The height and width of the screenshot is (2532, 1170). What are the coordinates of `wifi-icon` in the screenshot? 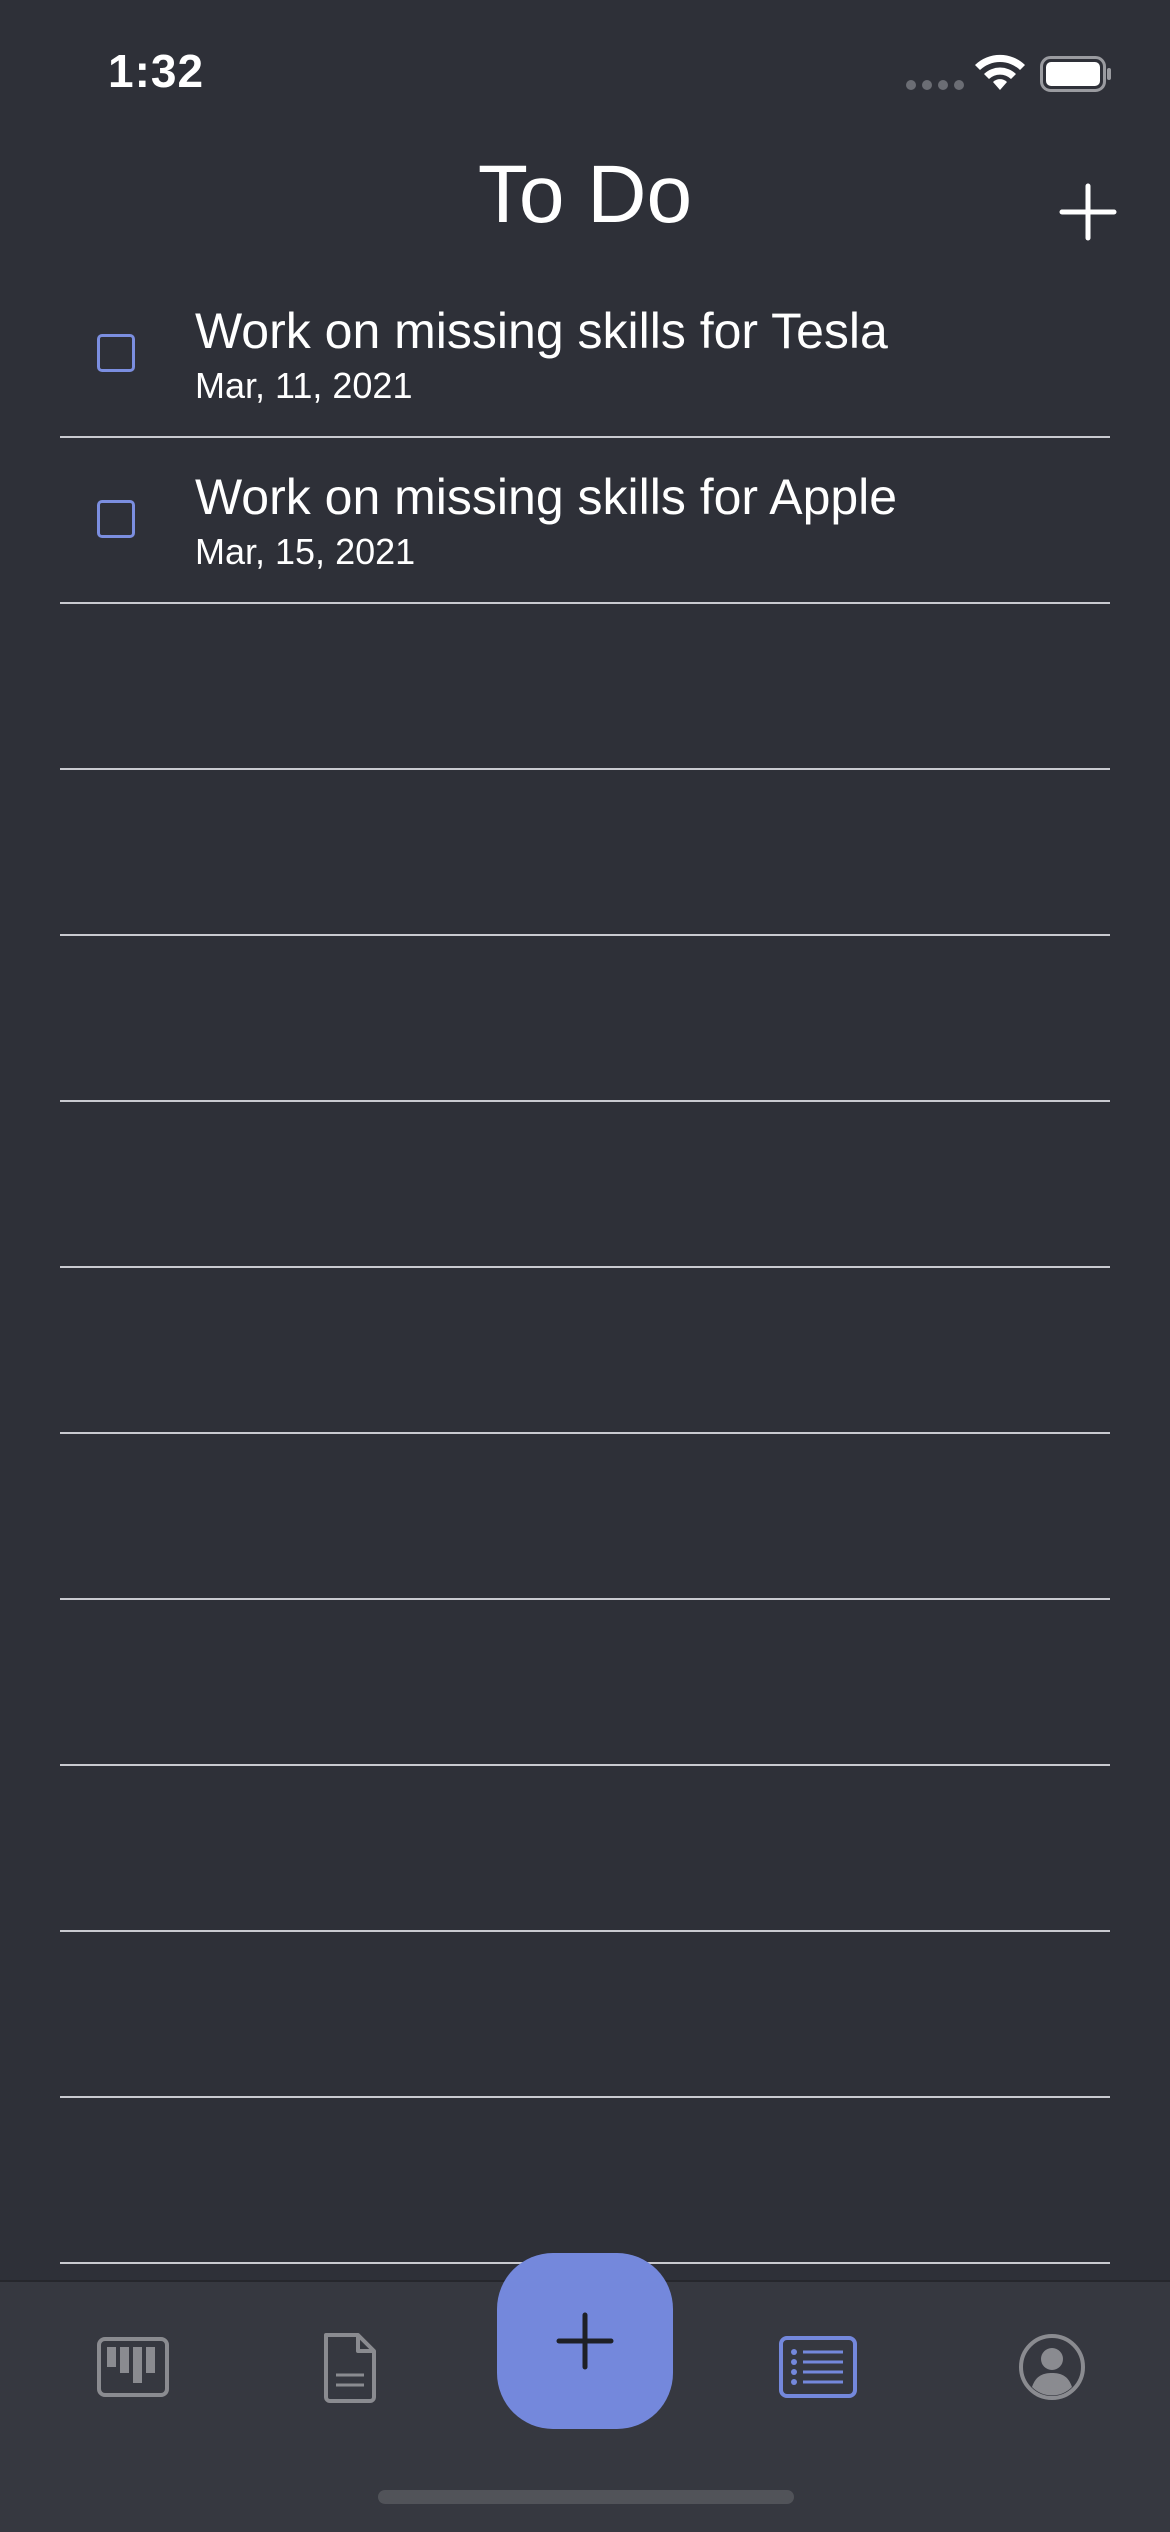 It's located at (1000, 72).